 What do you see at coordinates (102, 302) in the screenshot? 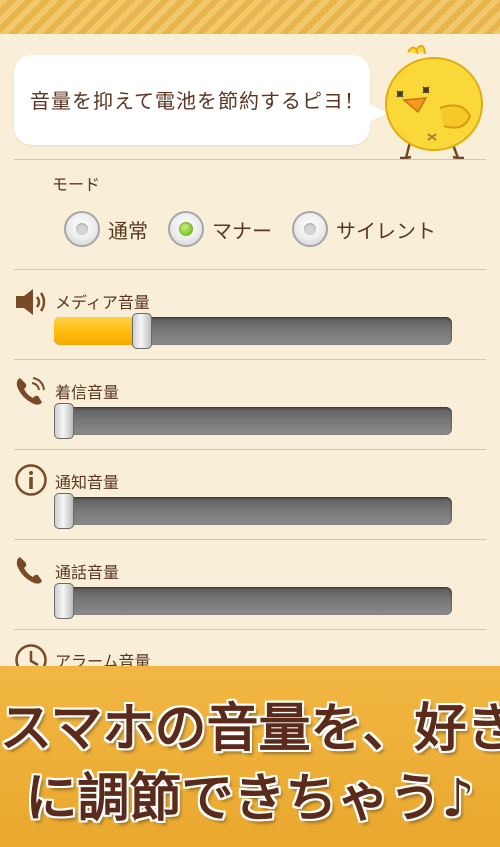
I see `media-volume-label: メディア音量` at bounding box center [102, 302].